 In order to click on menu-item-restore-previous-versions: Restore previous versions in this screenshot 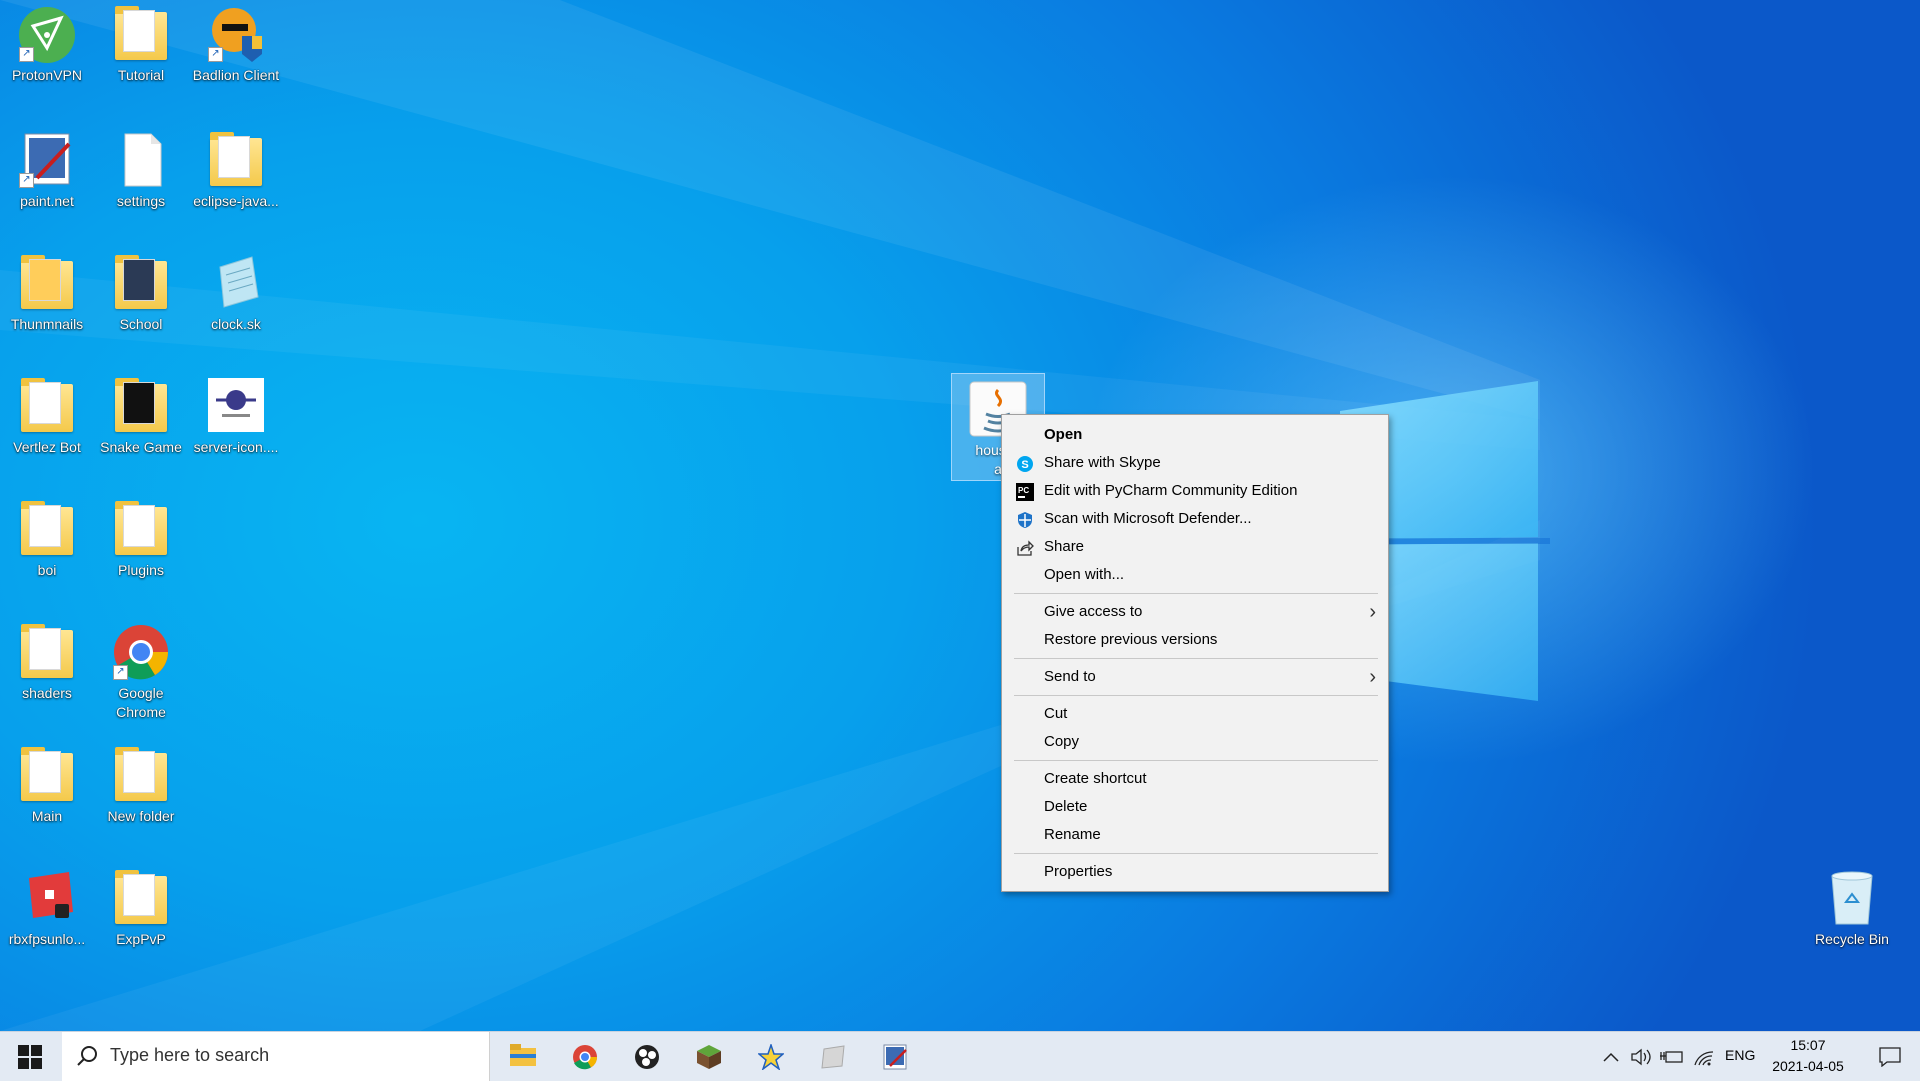, I will do `click(1195, 640)`.